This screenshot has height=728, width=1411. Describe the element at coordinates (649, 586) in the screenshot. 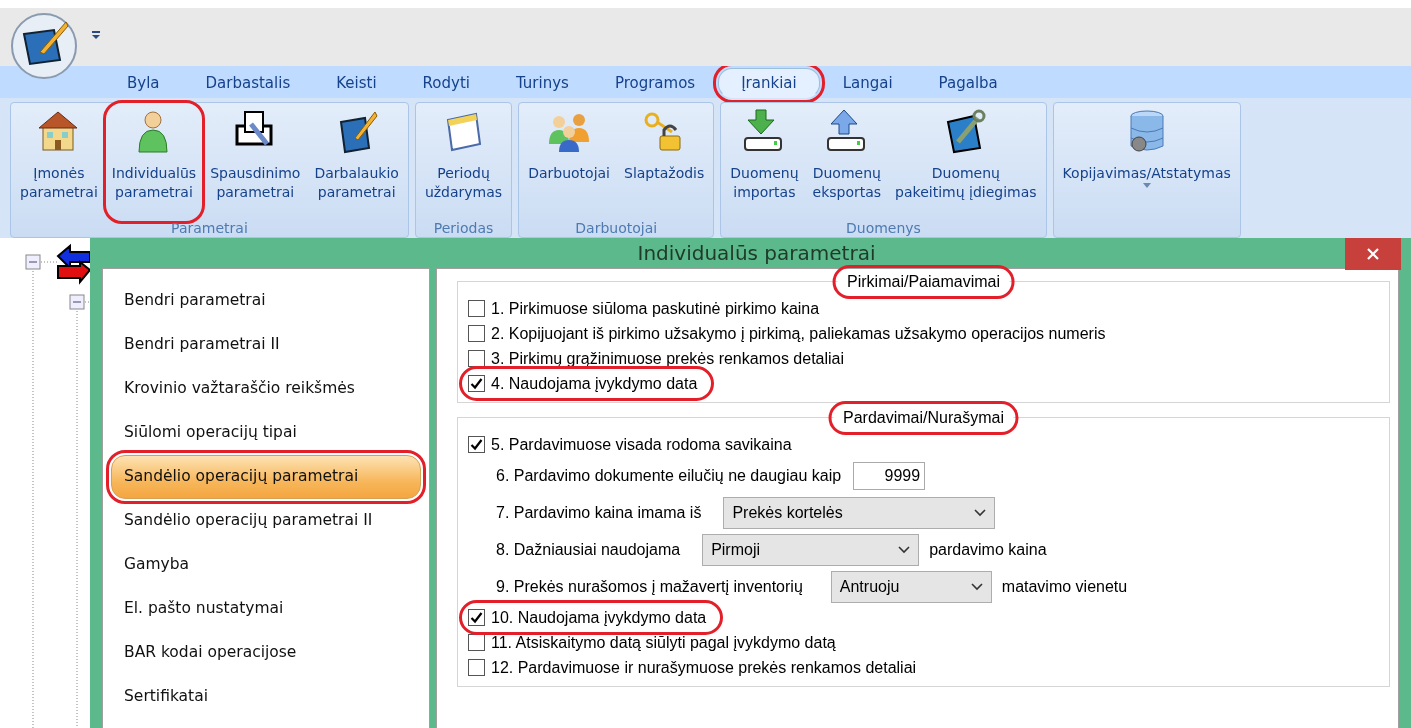

I see `field-label: 9. Prekės nurašomos į mažavertį inventorių` at that location.